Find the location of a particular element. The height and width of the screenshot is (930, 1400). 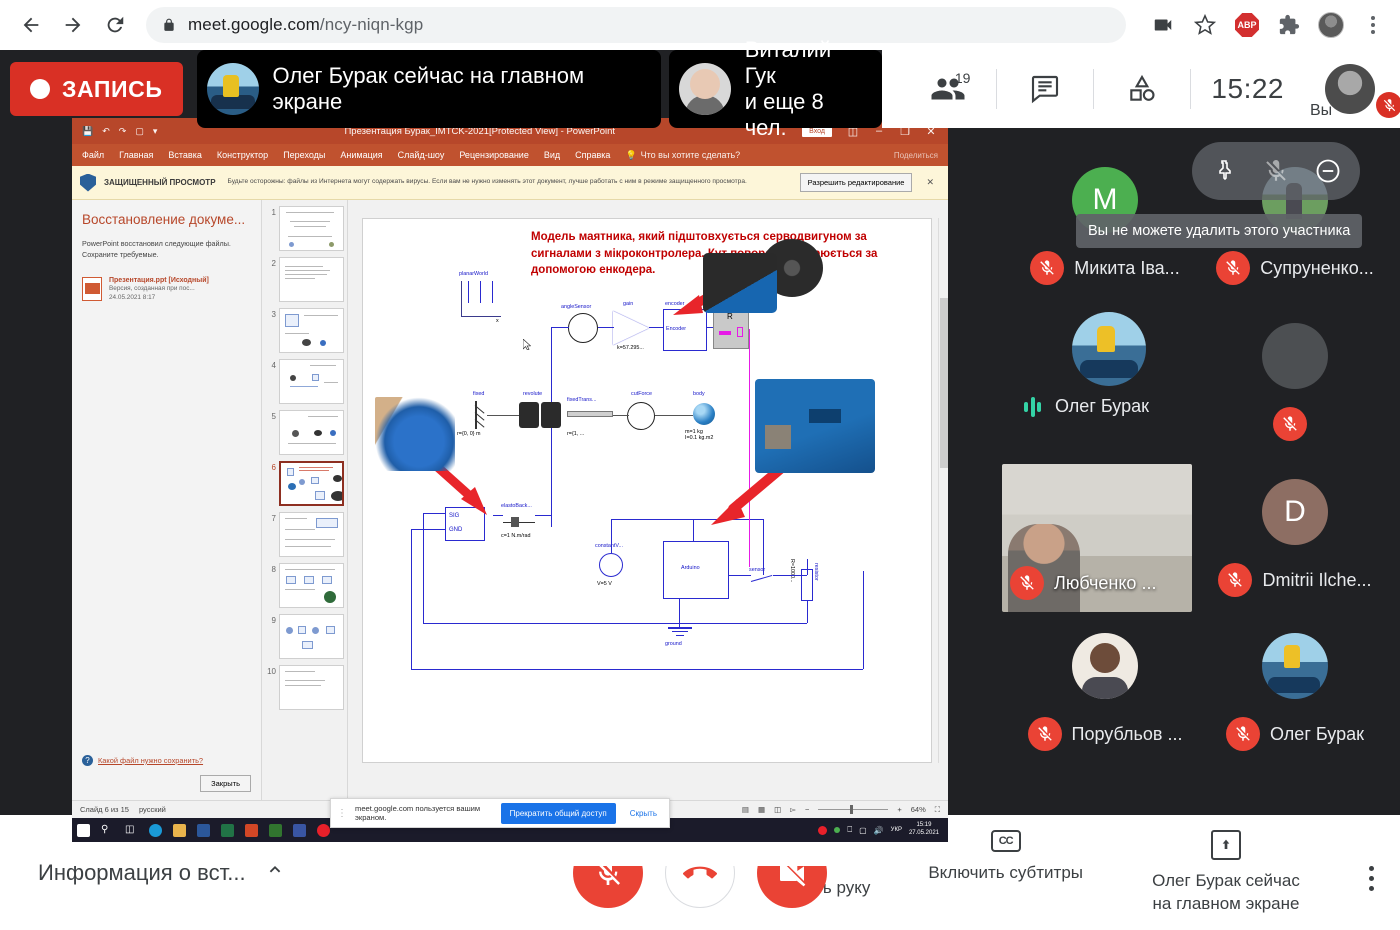

zoom-level-label: 64% is located at coordinates (918, 809).